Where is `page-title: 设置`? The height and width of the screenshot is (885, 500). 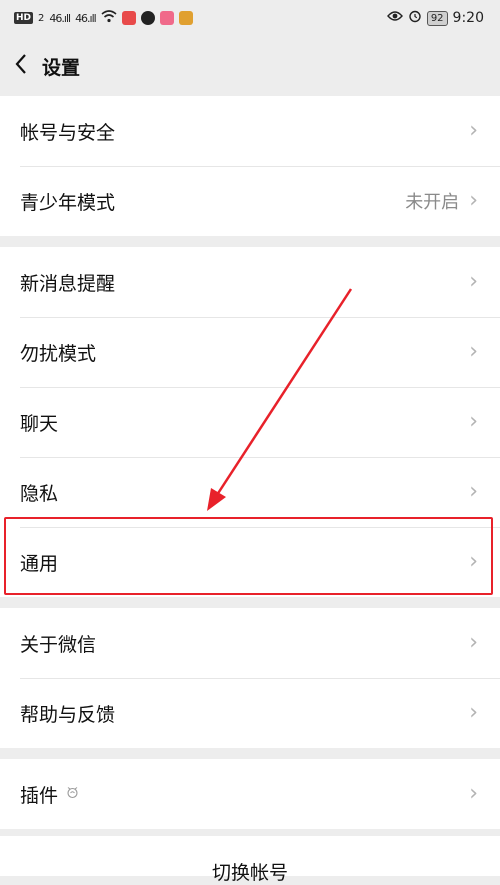
page-title: 设置 is located at coordinates (61, 67).